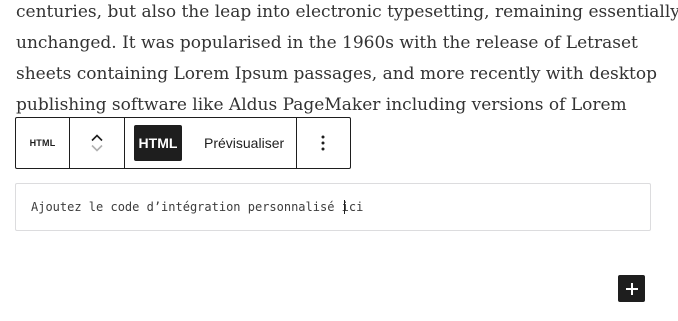 The image size is (678, 321). I want to click on move-down-button, so click(97, 148).